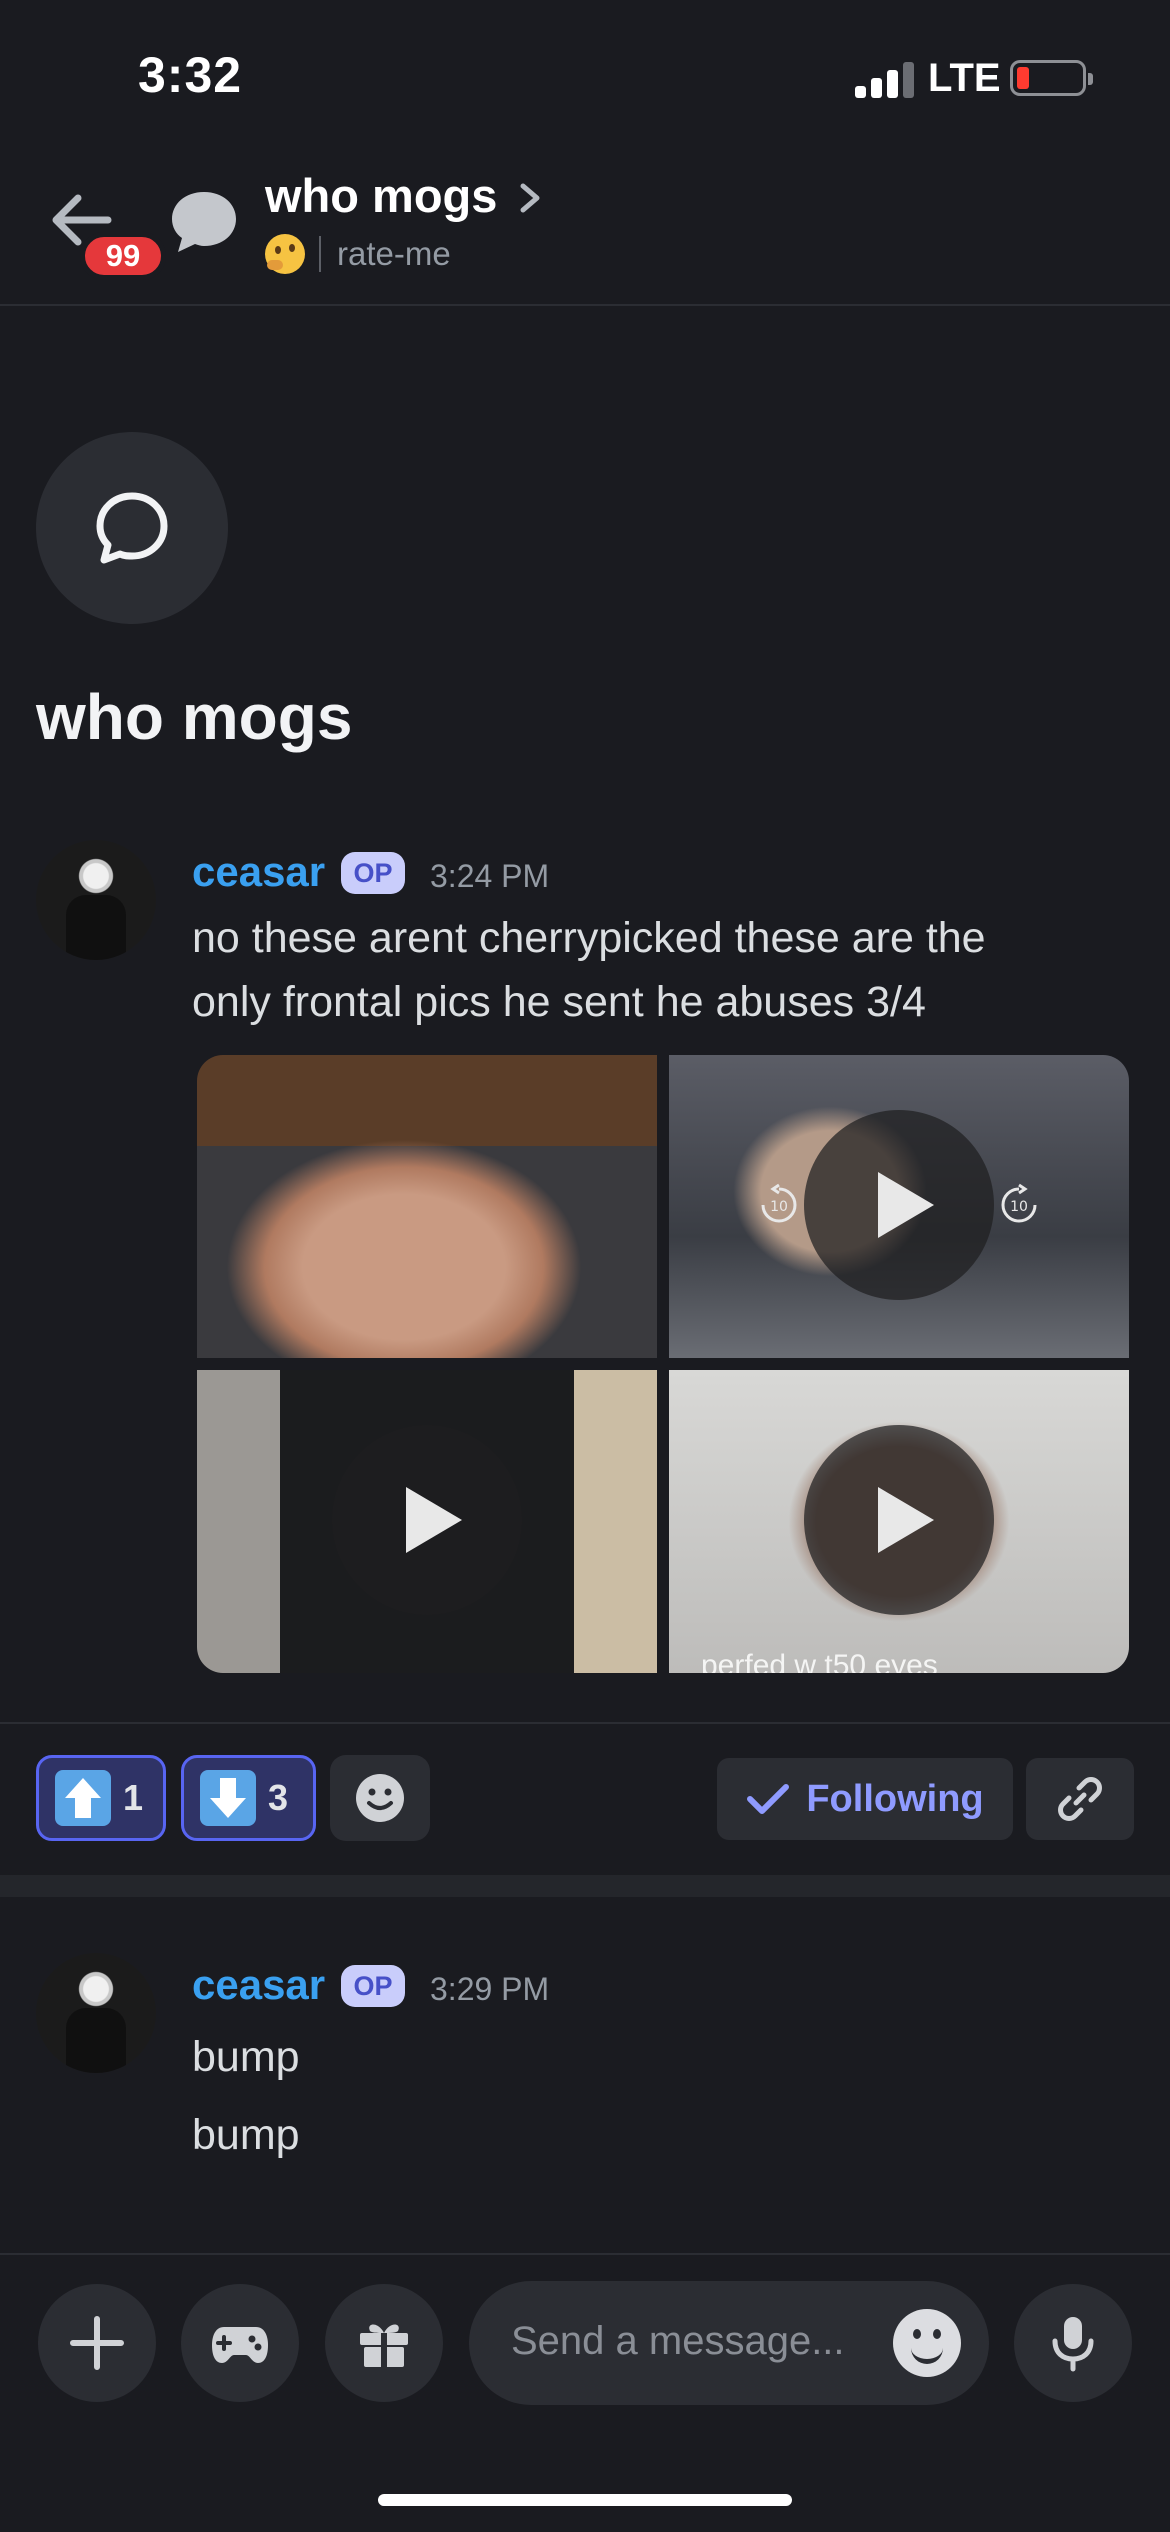 Image resolution: width=1170 pixels, height=2532 pixels. Describe the element at coordinates (194, 717) in the screenshot. I see `thread-title: who mogs` at that location.